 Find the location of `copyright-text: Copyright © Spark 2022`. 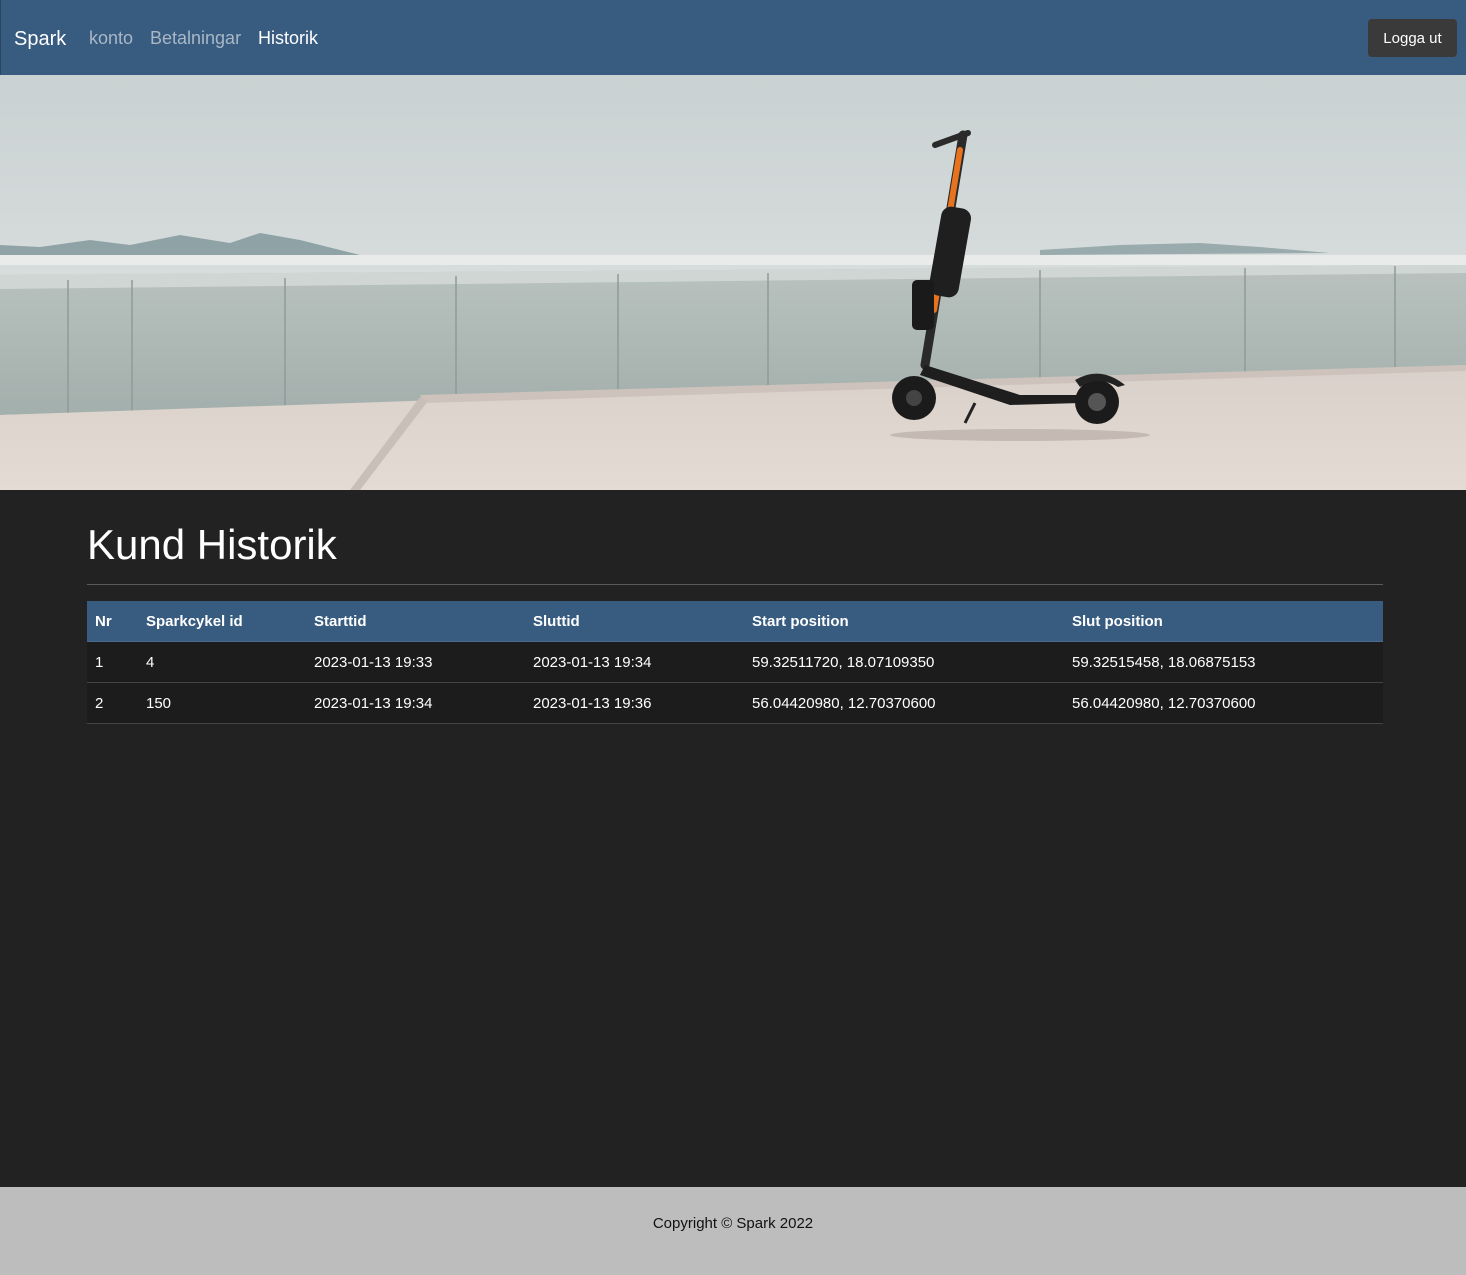

copyright-text: Copyright © Spark 2022 is located at coordinates (733, 1223).